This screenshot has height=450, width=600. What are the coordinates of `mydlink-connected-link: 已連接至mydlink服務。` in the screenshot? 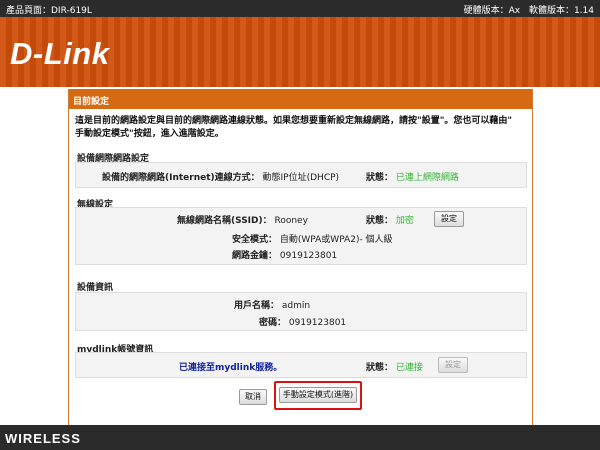 It's located at (230, 366).